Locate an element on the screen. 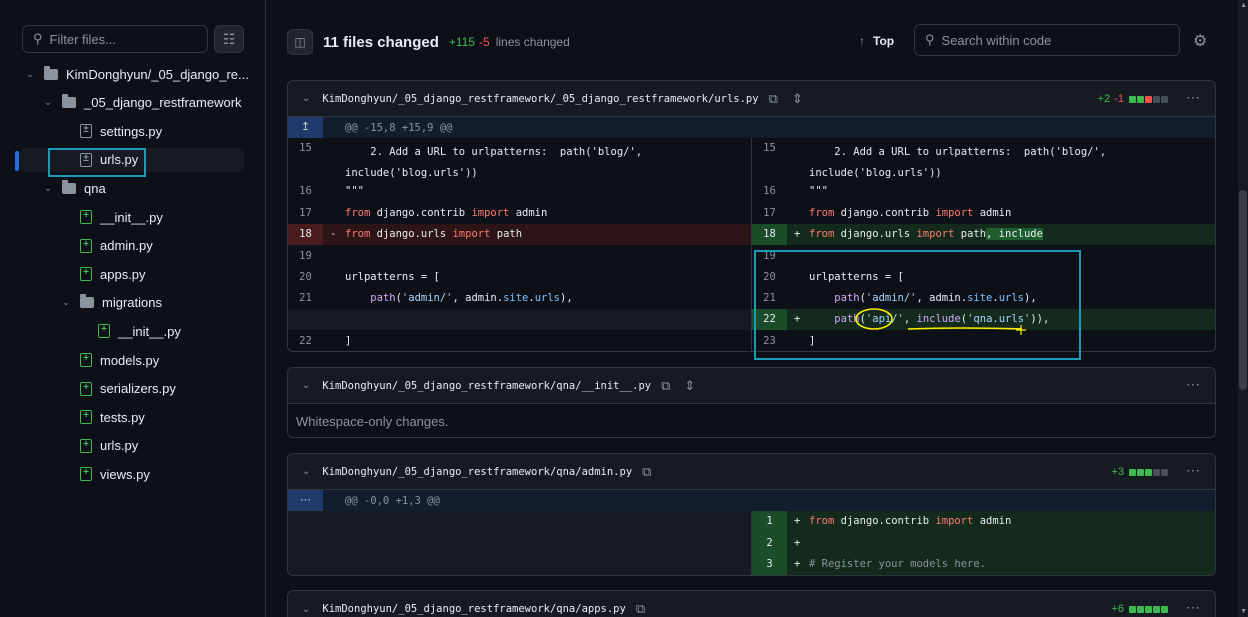 Image resolution: width=1248 pixels, height=617 pixels. scrollbar: ▲ ▼ is located at coordinates (1243, 308).